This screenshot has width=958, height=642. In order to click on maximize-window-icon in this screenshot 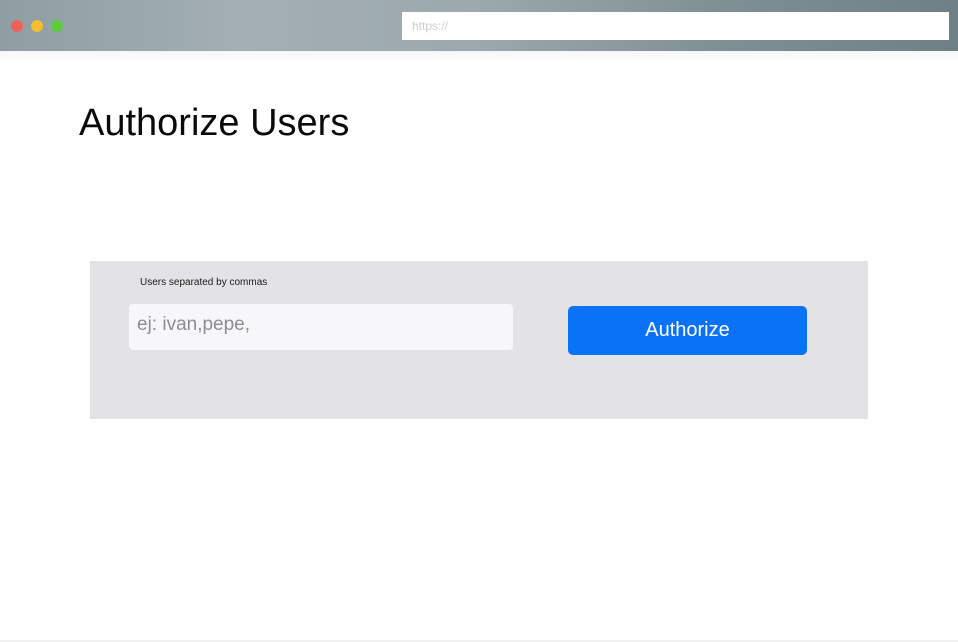, I will do `click(57, 26)`.